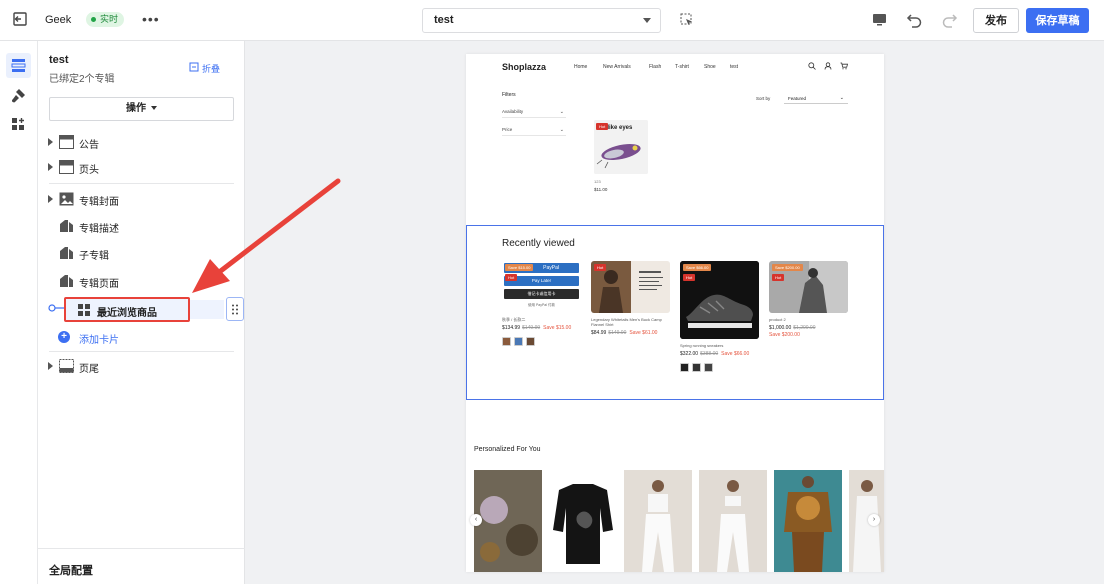 The width and height of the screenshot is (1104, 584). I want to click on section-row-announcement: 公告, so click(141, 142).